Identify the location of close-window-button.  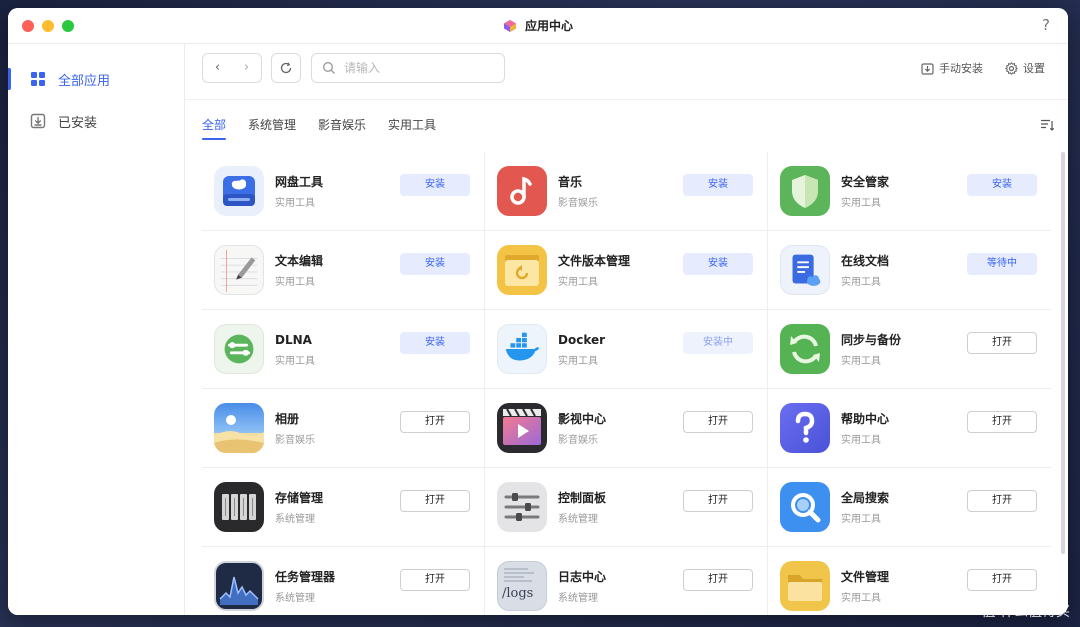
(28, 26).